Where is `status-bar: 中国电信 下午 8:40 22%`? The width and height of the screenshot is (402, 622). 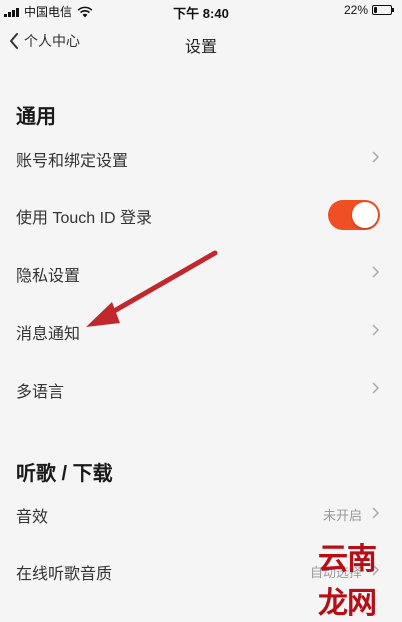 status-bar: 中国电信 下午 8:40 22% is located at coordinates (201, 11).